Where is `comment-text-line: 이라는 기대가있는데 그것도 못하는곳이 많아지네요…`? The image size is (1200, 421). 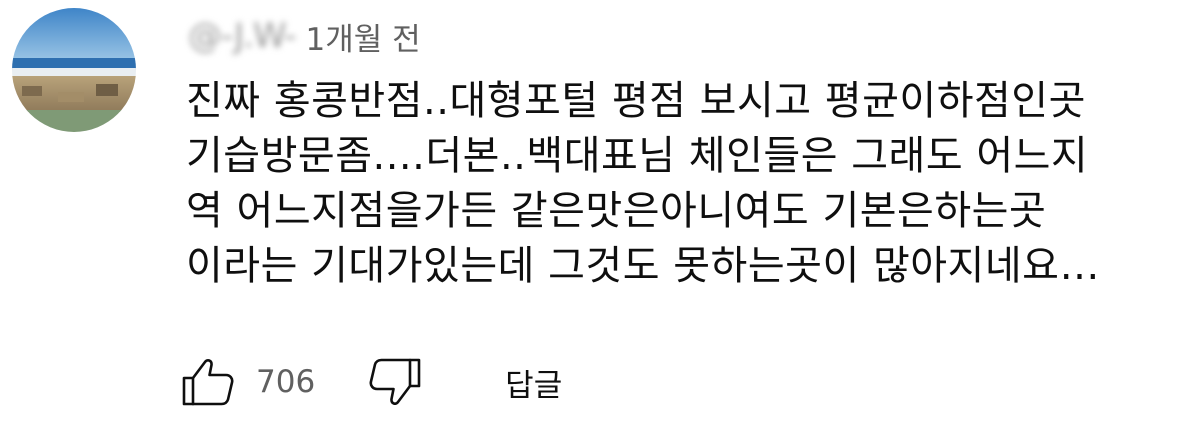
comment-text-line: 이라는 기대가있는데 그것도 못하는곳이 많아지네요… is located at coordinates (643, 266).